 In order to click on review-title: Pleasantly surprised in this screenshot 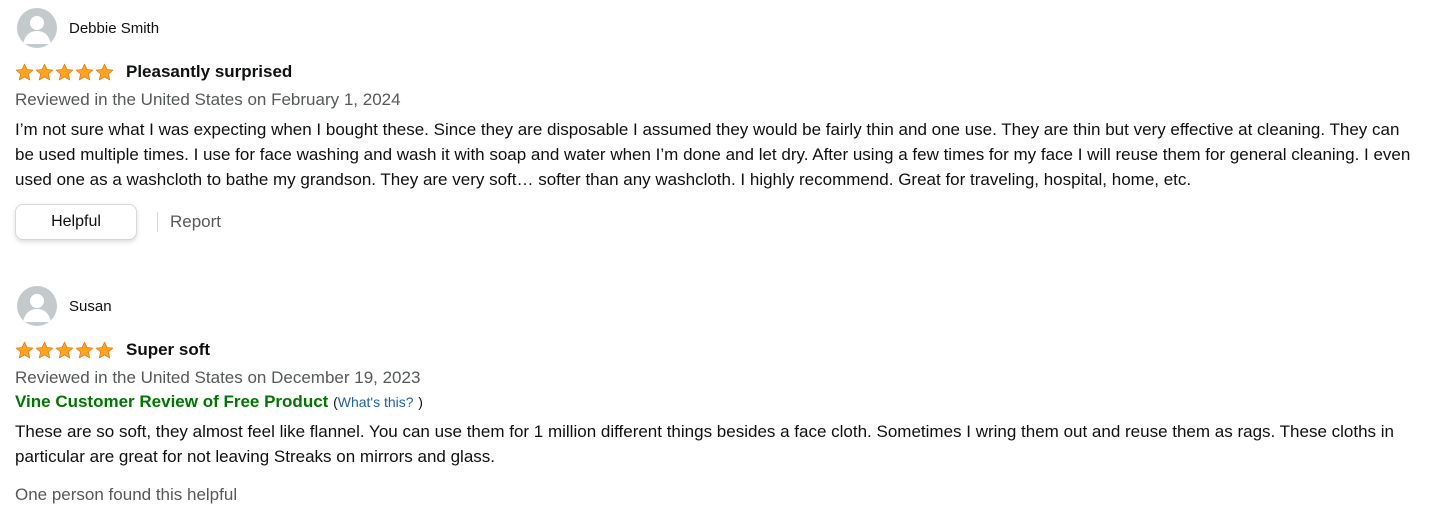, I will do `click(209, 72)`.